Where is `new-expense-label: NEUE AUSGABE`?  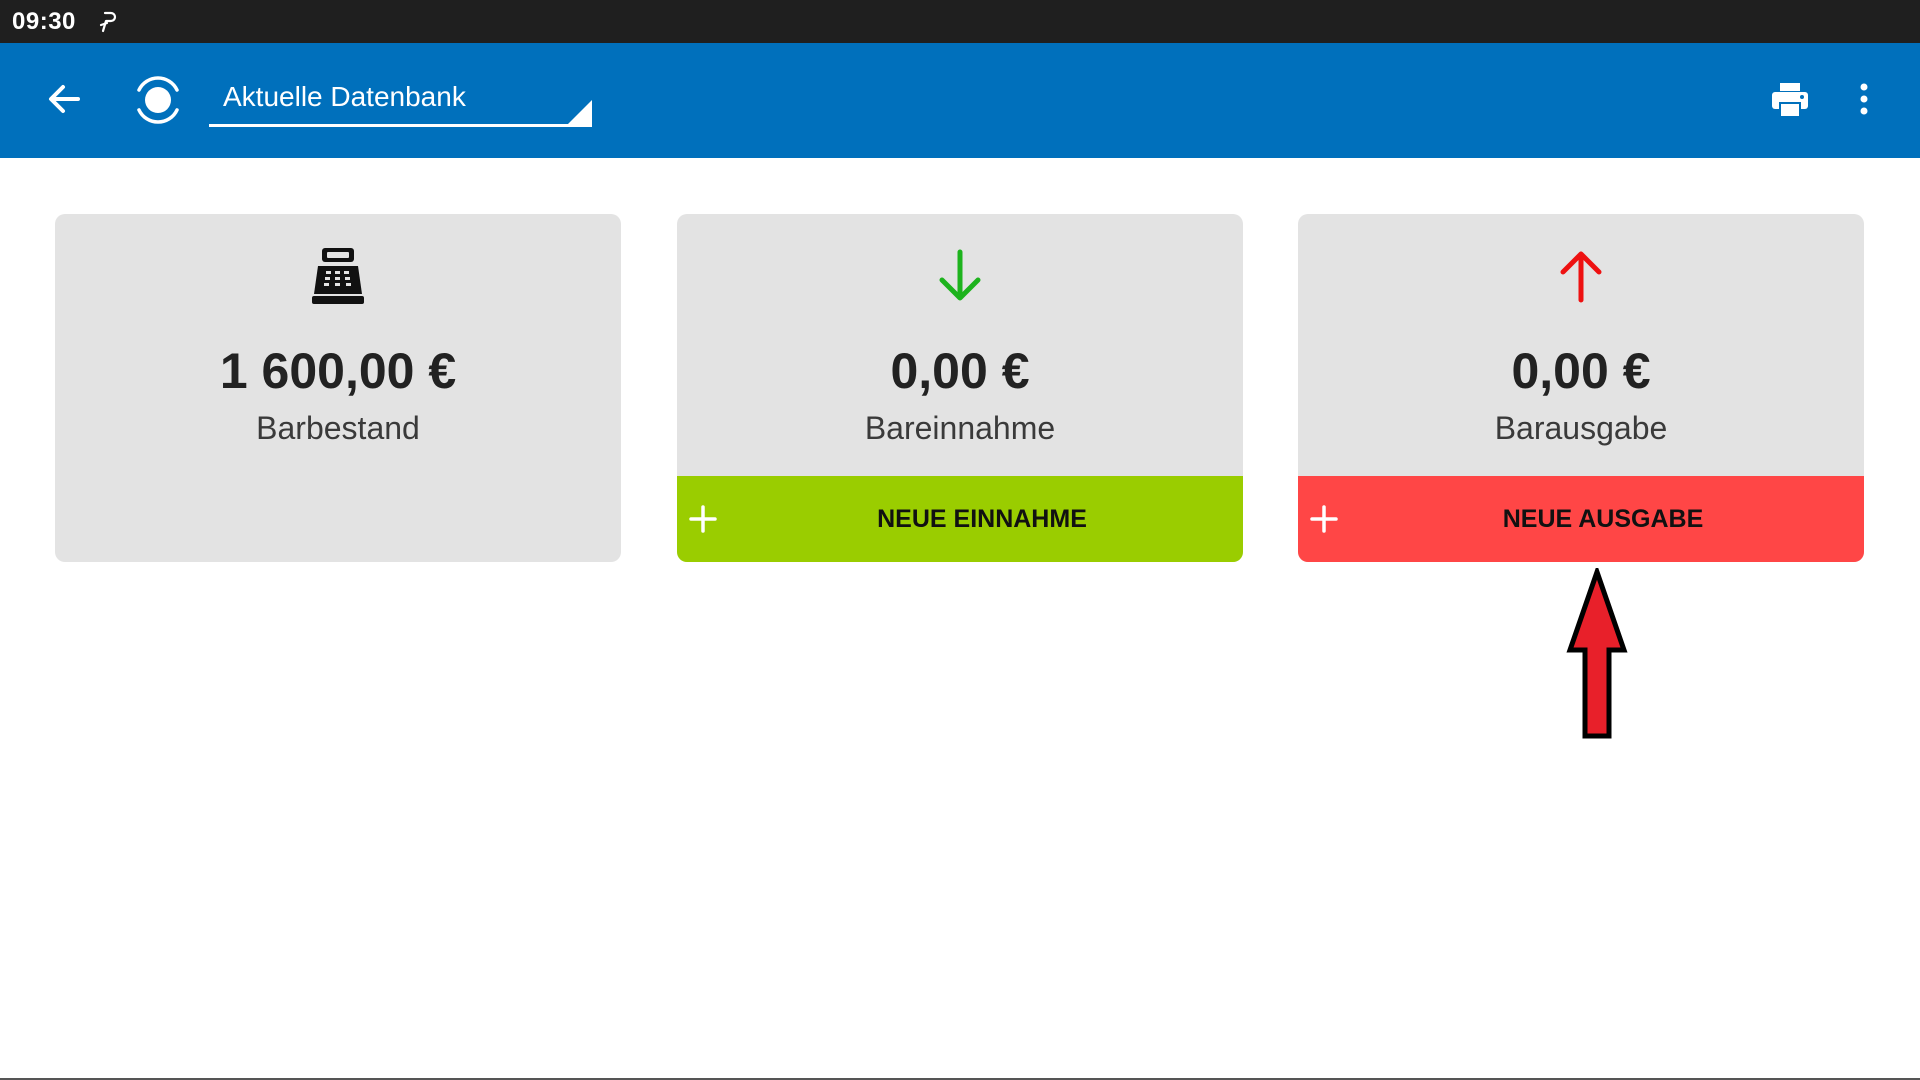
new-expense-label: NEUE AUSGABE is located at coordinates (1603, 519).